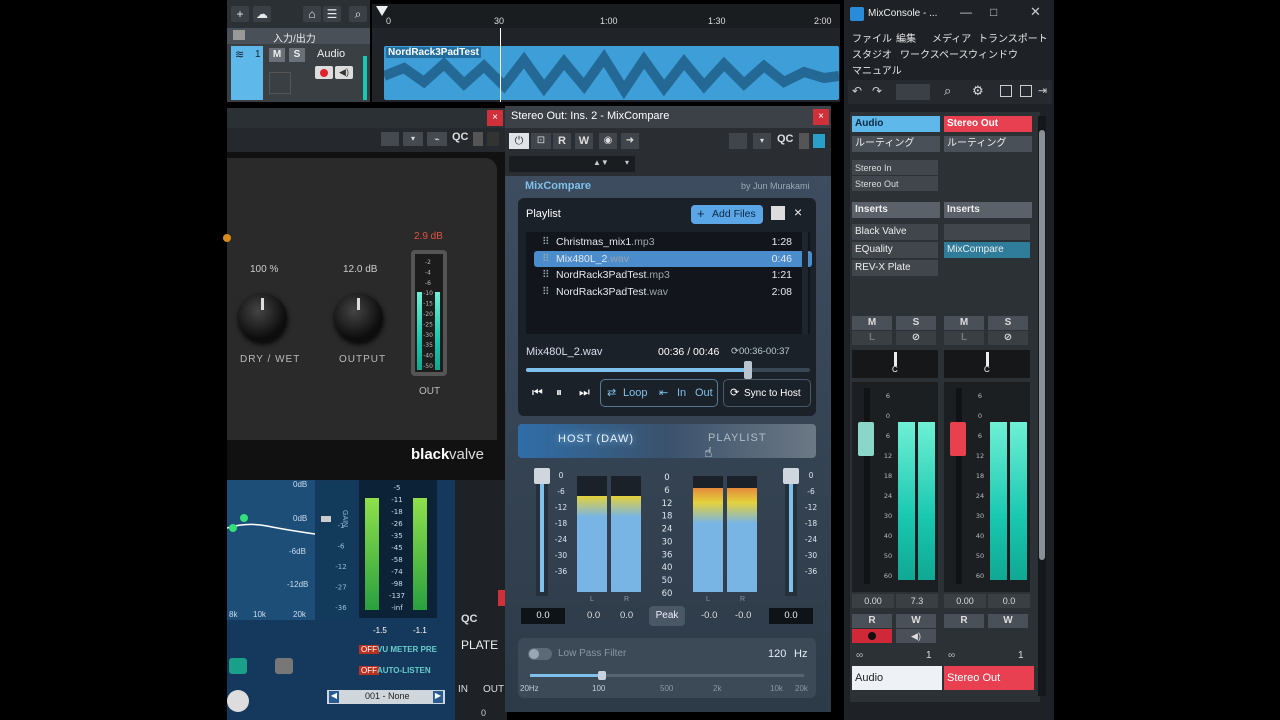 Image resolution: width=1280 pixels, height=720 pixels. Describe the element at coordinates (727, 214) in the screenshot. I see `add-files-button: + Add Files` at that location.